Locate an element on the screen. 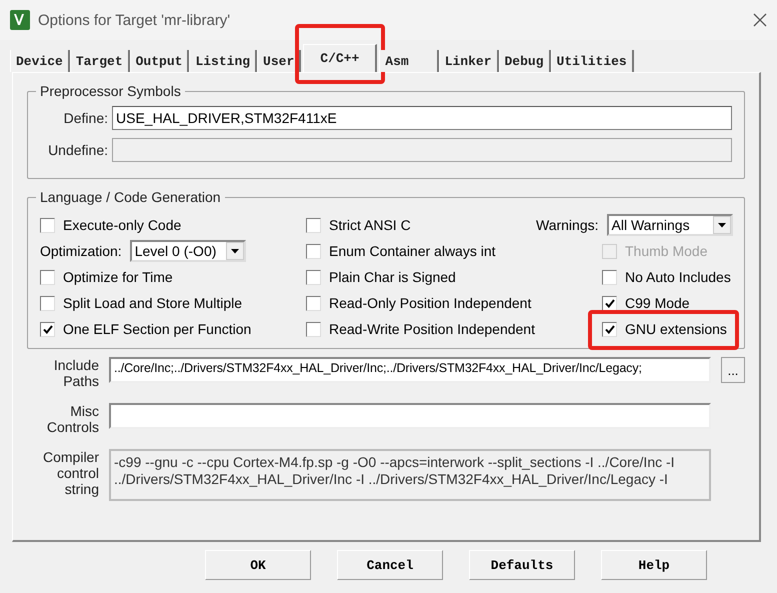 The image size is (777, 593). dropdown: All Warnings is located at coordinates (669, 225).